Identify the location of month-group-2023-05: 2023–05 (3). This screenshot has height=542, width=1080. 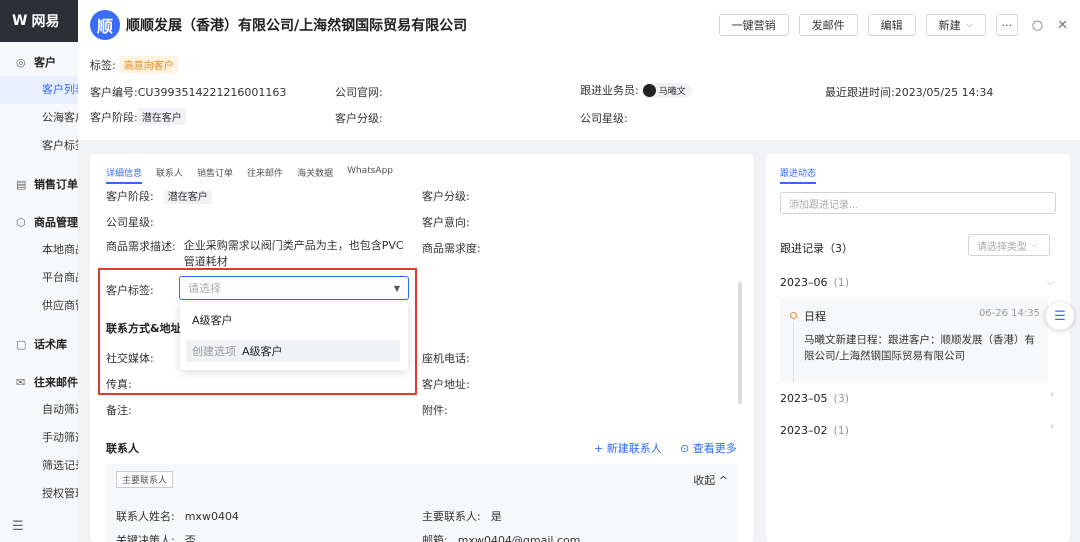
(814, 398).